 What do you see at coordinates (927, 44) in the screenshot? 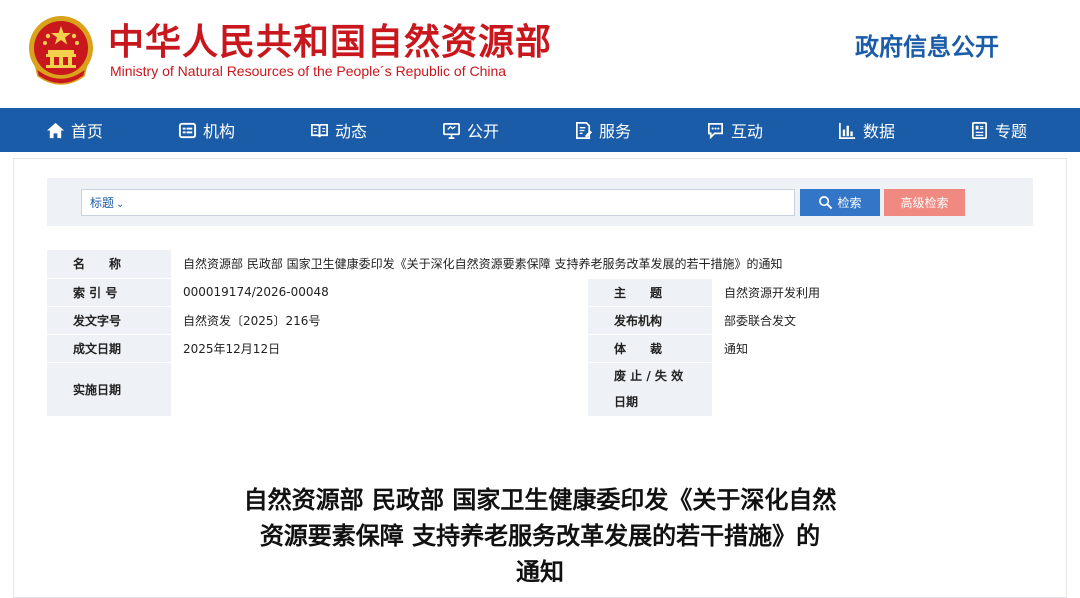
I see `gov-info-disclosure-title: 政府信息公开` at bounding box center [927, 44].